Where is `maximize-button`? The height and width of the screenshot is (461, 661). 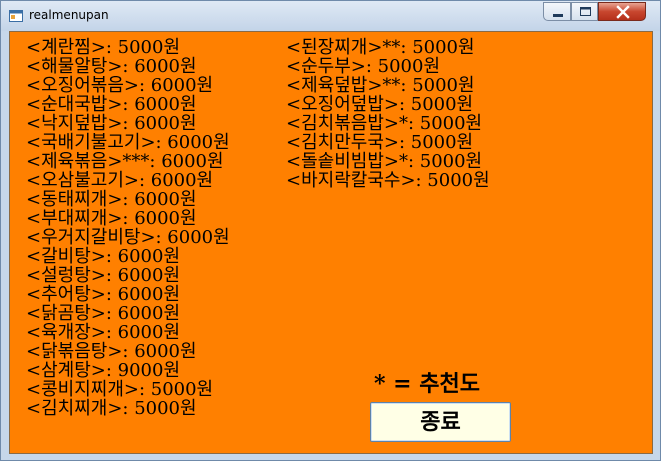 maximize-button is located at coordinates (584, 11).